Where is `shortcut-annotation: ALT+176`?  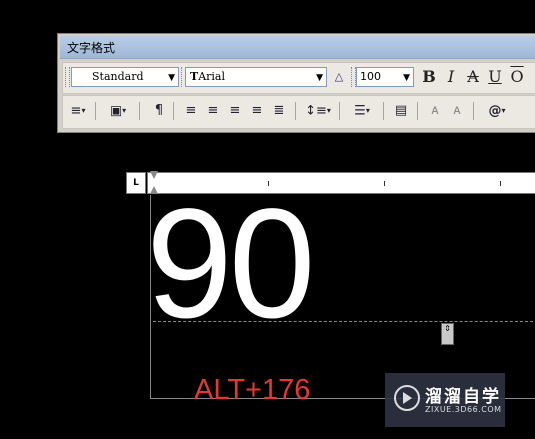 shortcut-annotation: ALT+176 is located at coordinates (252, 390).